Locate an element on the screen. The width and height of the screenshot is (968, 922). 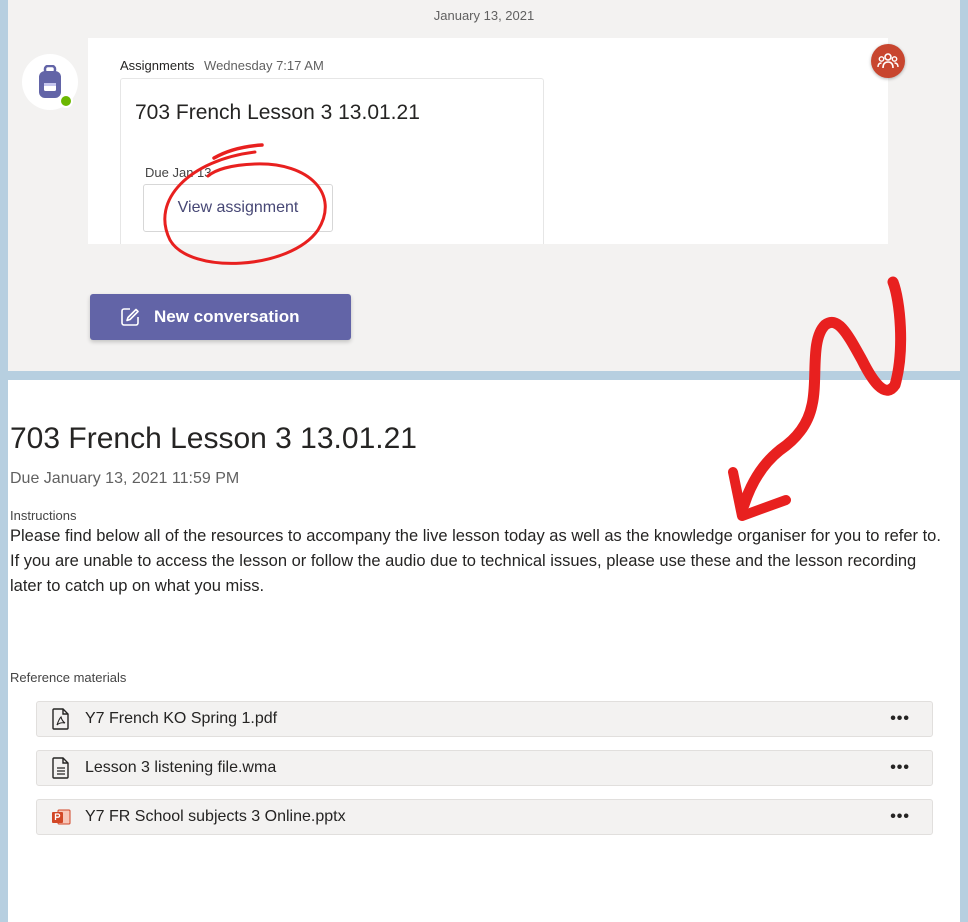
people-group-icon is located at coordinates (888, 61).